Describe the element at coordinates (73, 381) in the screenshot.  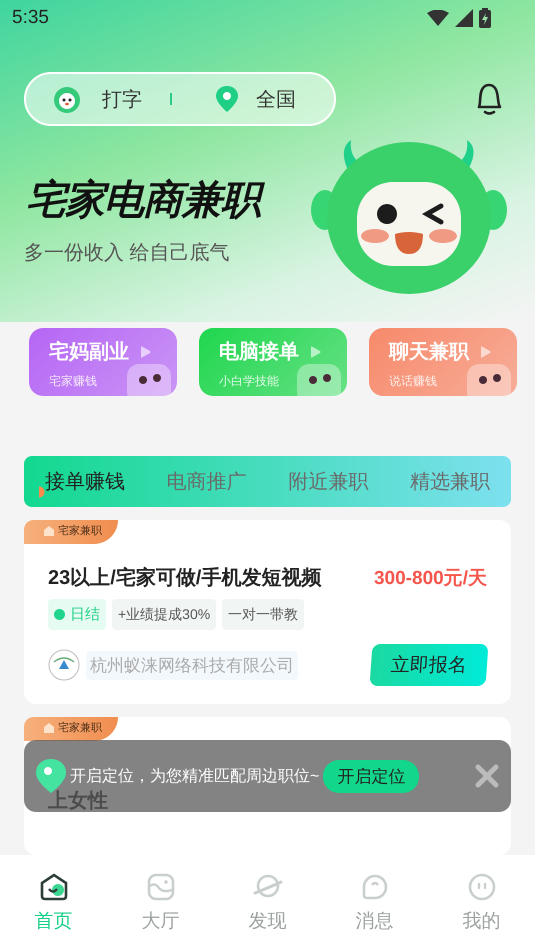
I see `promo-subtitle: 宅家赚钱` at that location.